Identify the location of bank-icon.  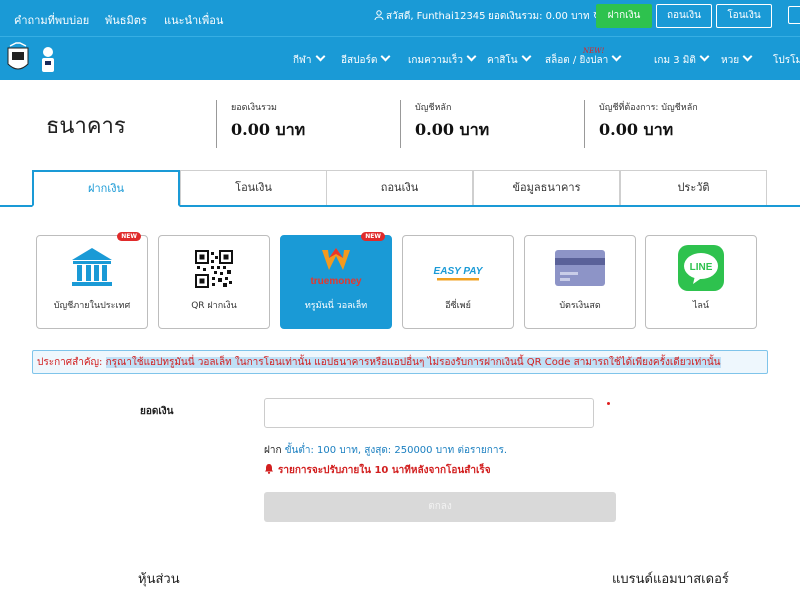
(92, 267).